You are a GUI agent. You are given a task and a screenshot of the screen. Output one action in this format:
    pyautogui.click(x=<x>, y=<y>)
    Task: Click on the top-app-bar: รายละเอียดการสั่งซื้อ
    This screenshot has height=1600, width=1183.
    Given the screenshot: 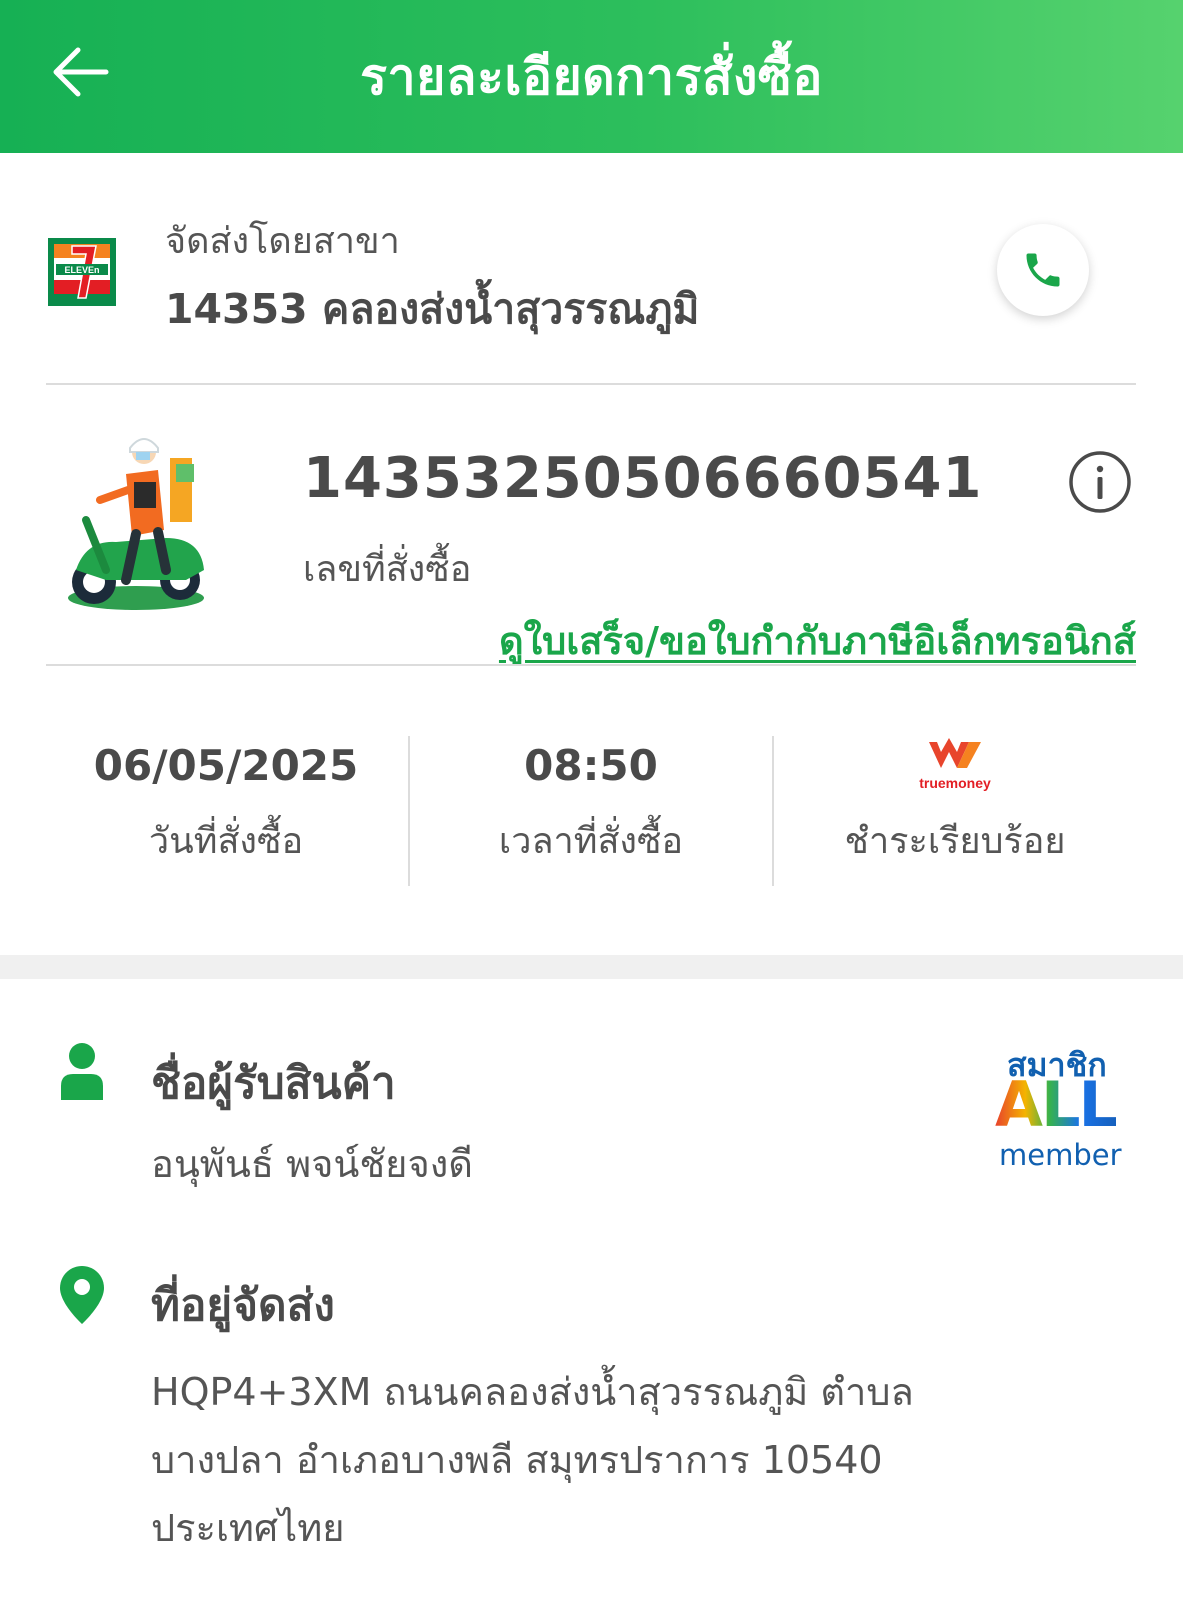 What is the action you would take?
    pyautogui.click(x=591, y=76)
    